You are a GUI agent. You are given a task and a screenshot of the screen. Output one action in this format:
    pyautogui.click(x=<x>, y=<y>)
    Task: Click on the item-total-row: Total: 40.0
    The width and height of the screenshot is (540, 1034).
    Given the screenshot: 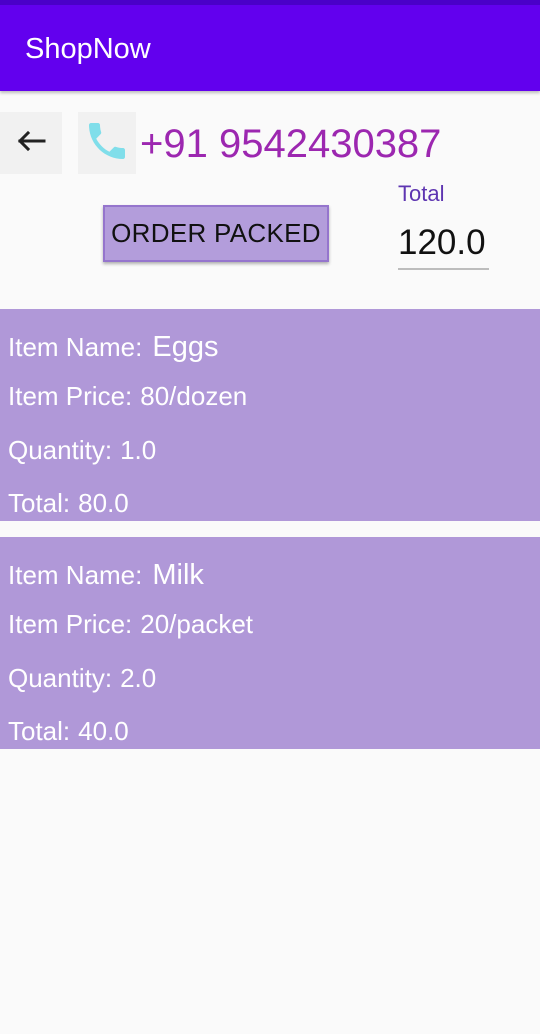 What is the action you would take?
    pyautogui.click(x=68, y=731)
    